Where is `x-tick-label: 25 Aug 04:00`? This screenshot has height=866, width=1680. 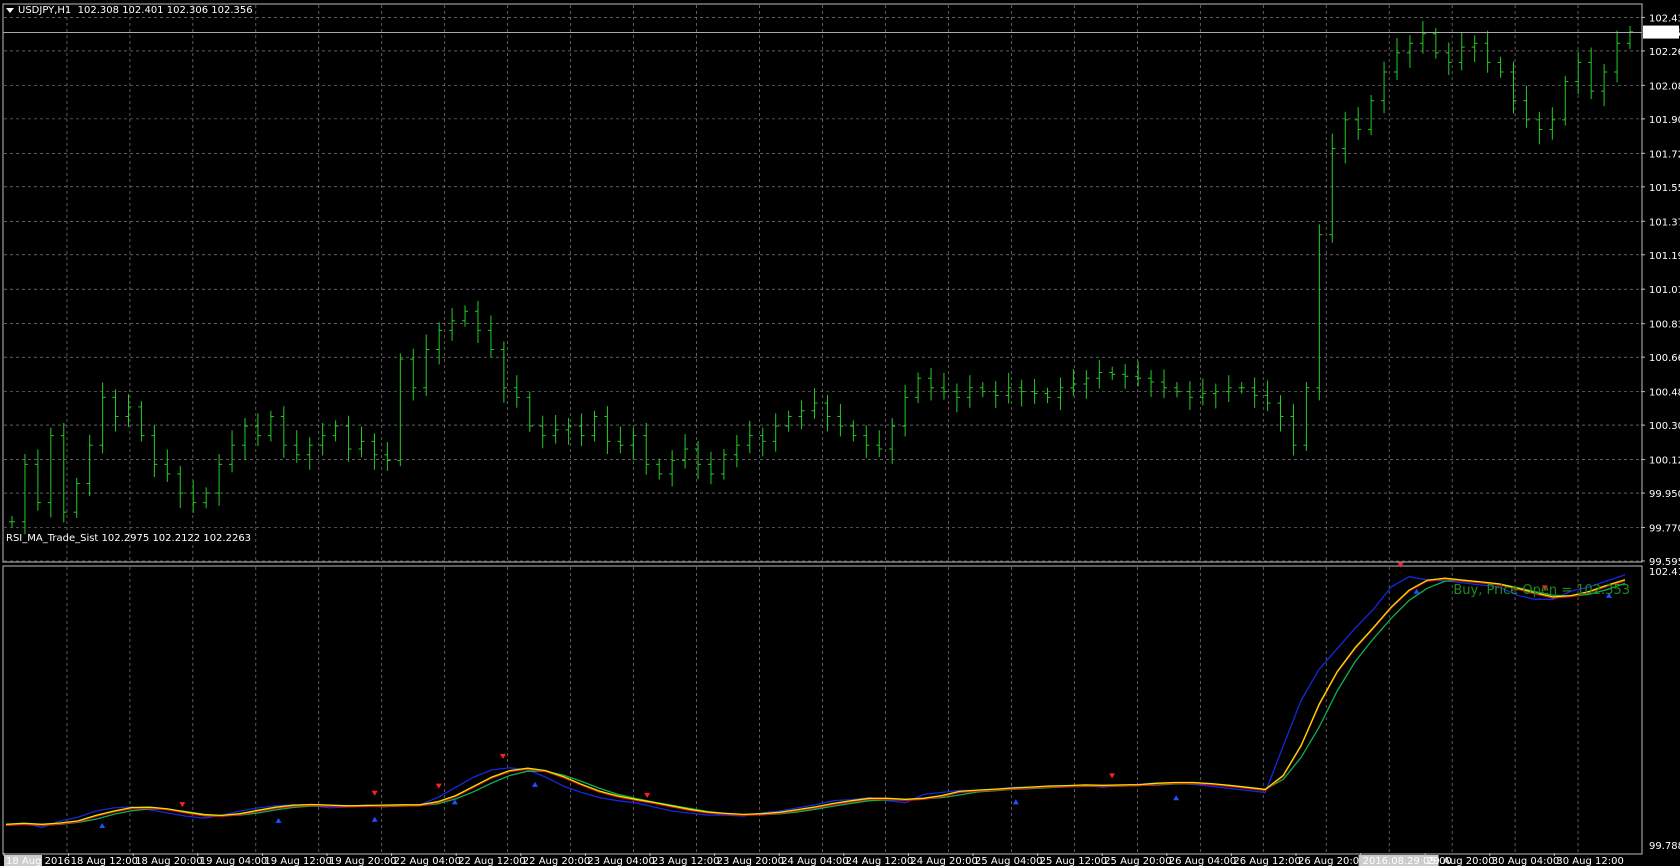 x-tick-label: 25 Aug 04:00 is located at coordinates (1008, 861).